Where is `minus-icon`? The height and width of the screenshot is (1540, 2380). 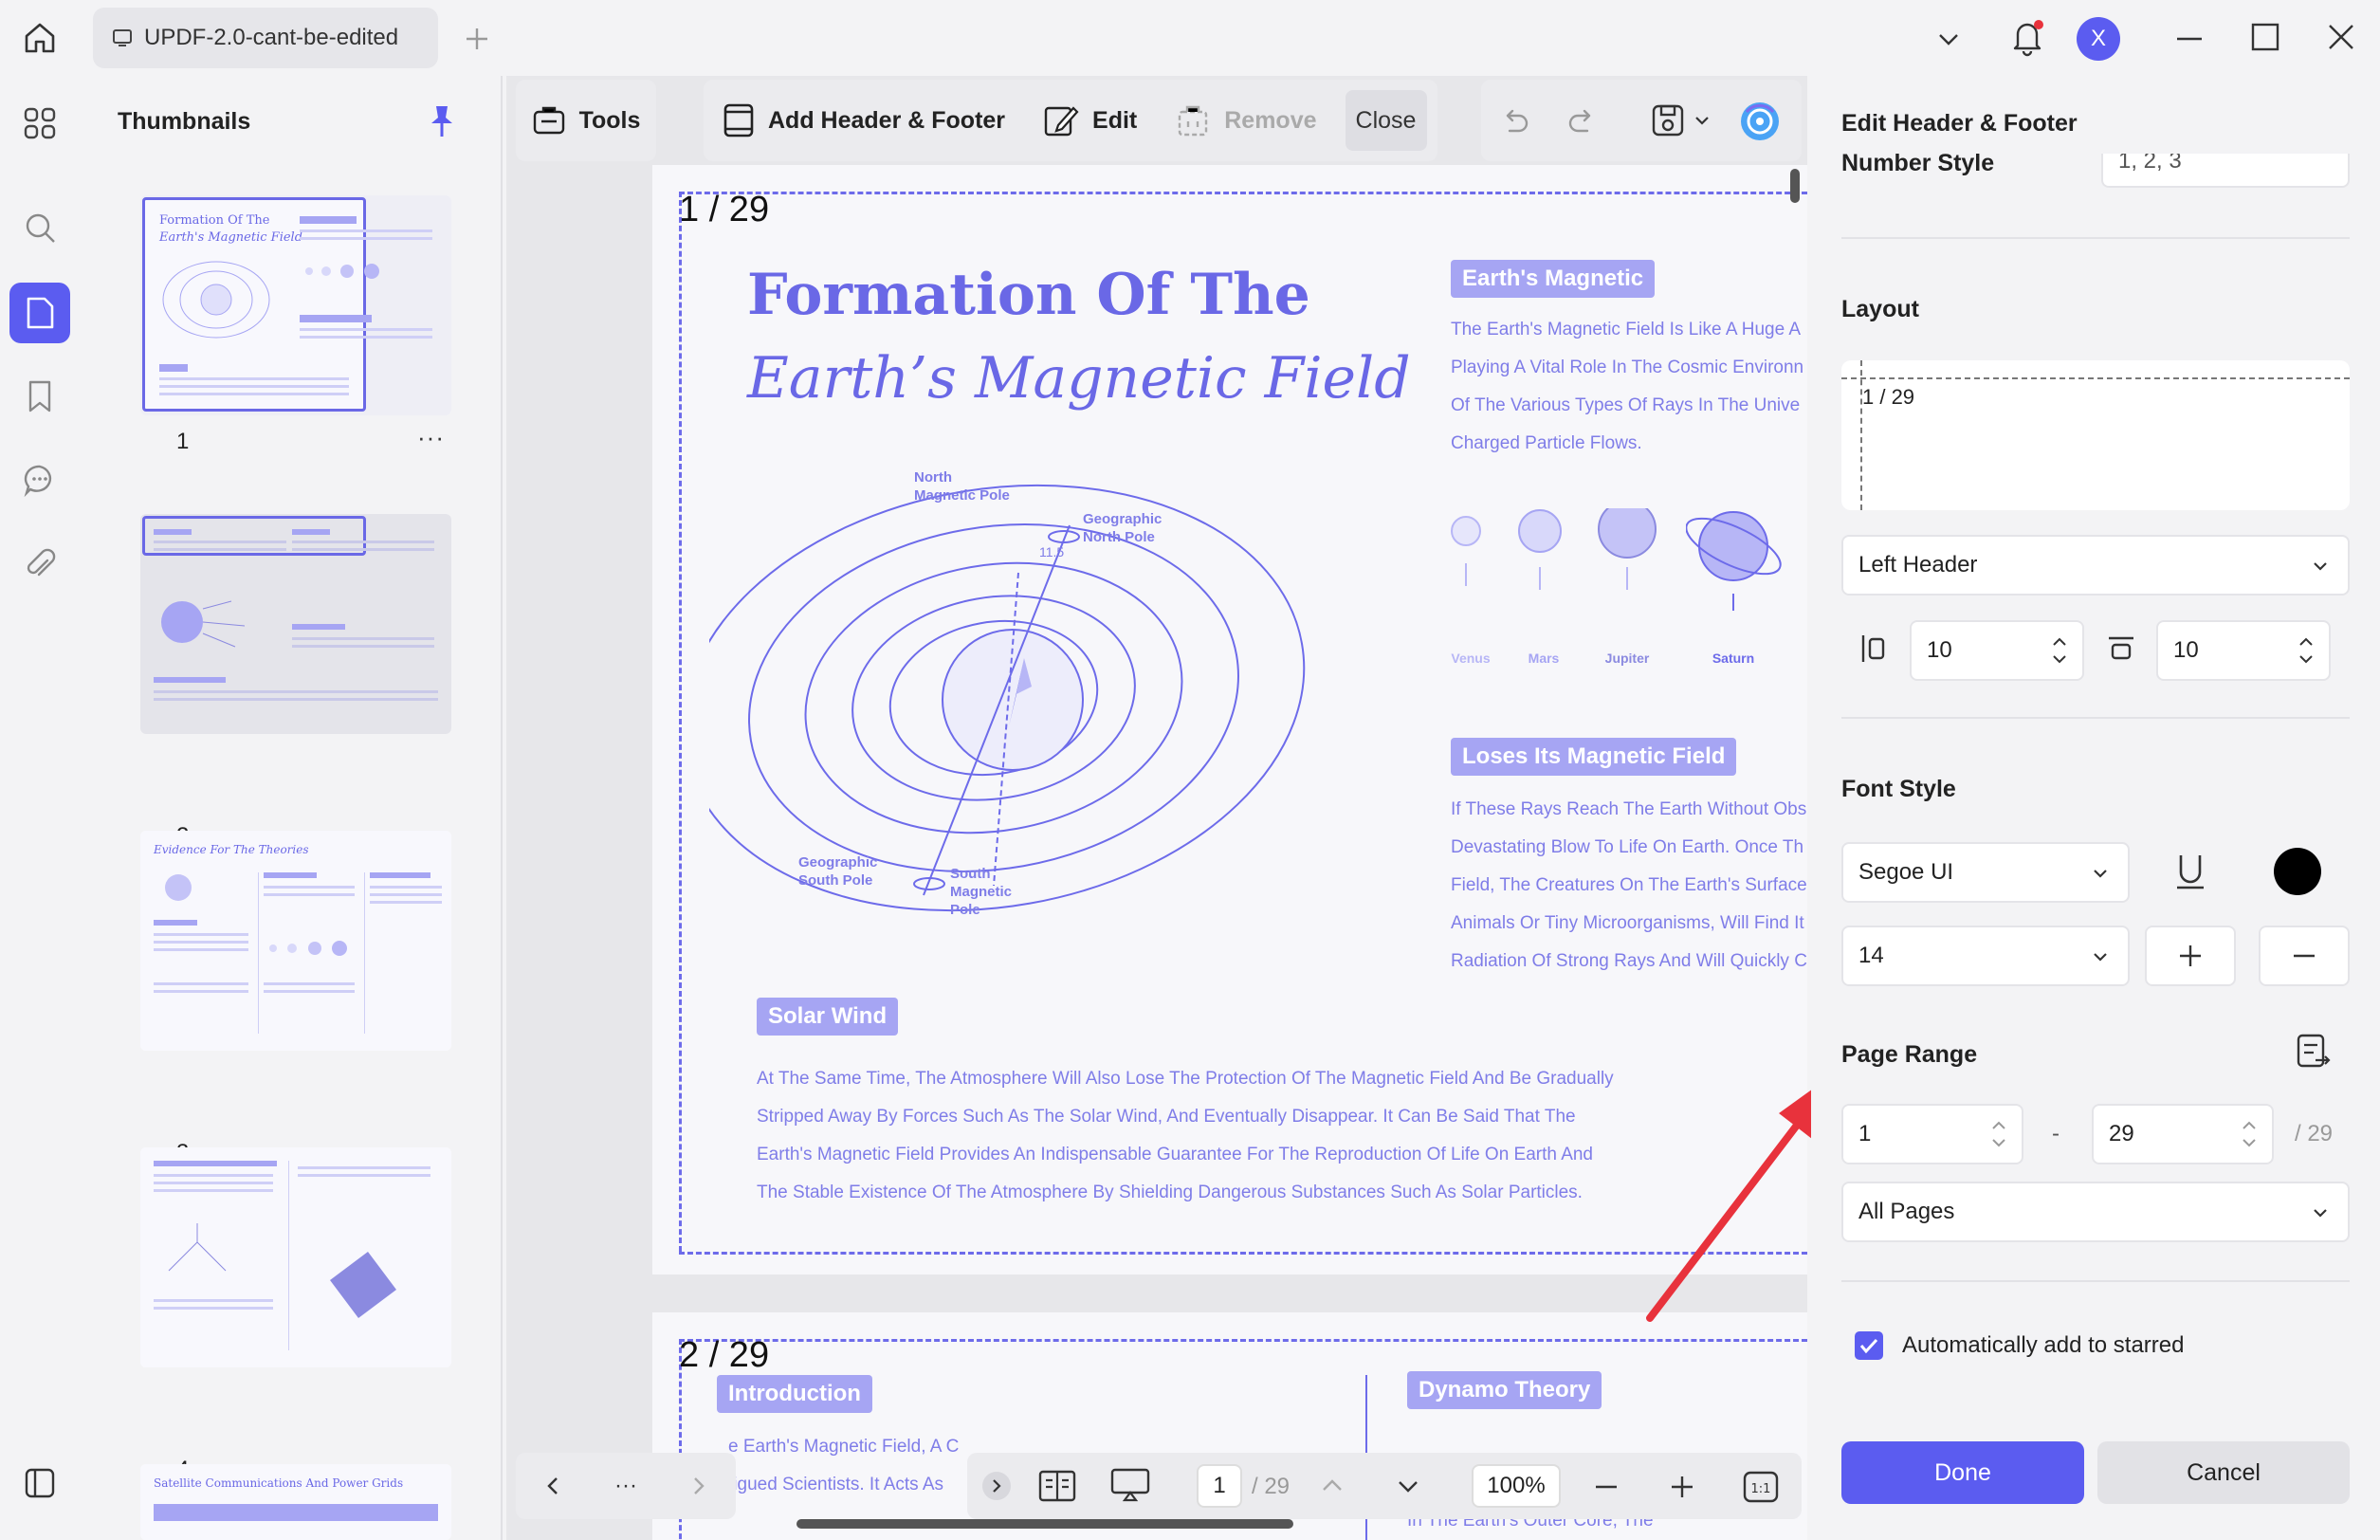 minus-icon is located at coordinates (2305, 956).